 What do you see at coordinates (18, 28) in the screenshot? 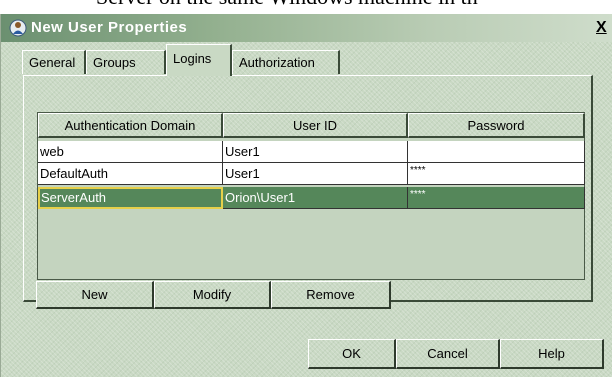
I see `user-properties-icon` at bounding box center [18, 28].